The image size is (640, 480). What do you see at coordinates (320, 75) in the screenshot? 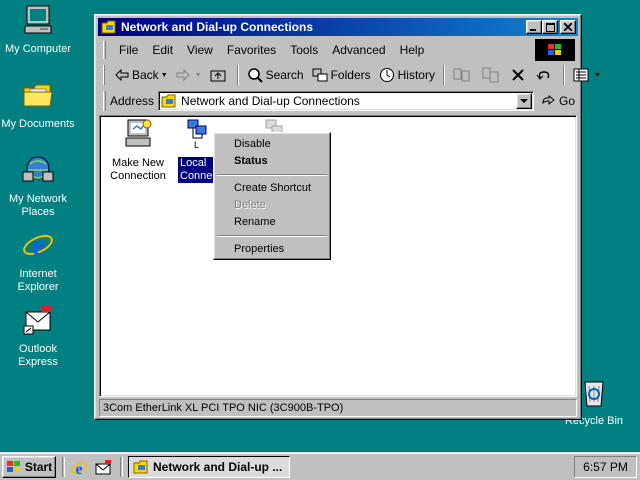
I see `folders-icon` at bounding box center [320, 75].